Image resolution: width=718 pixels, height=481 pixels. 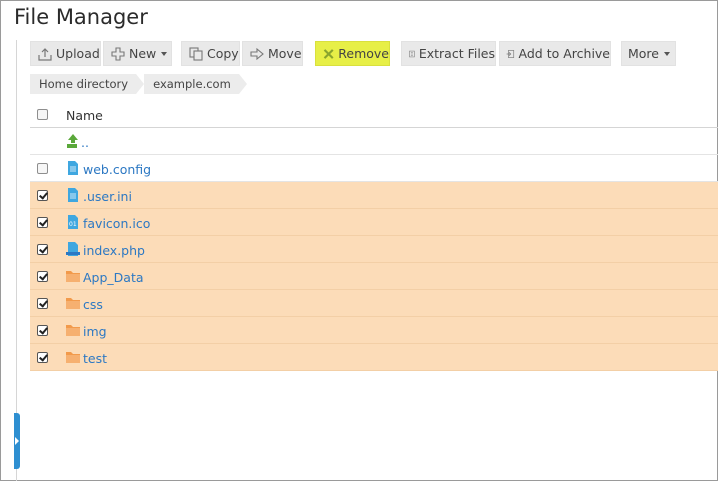 I want to click on file-name: index.php, so click(x=114, y=250).